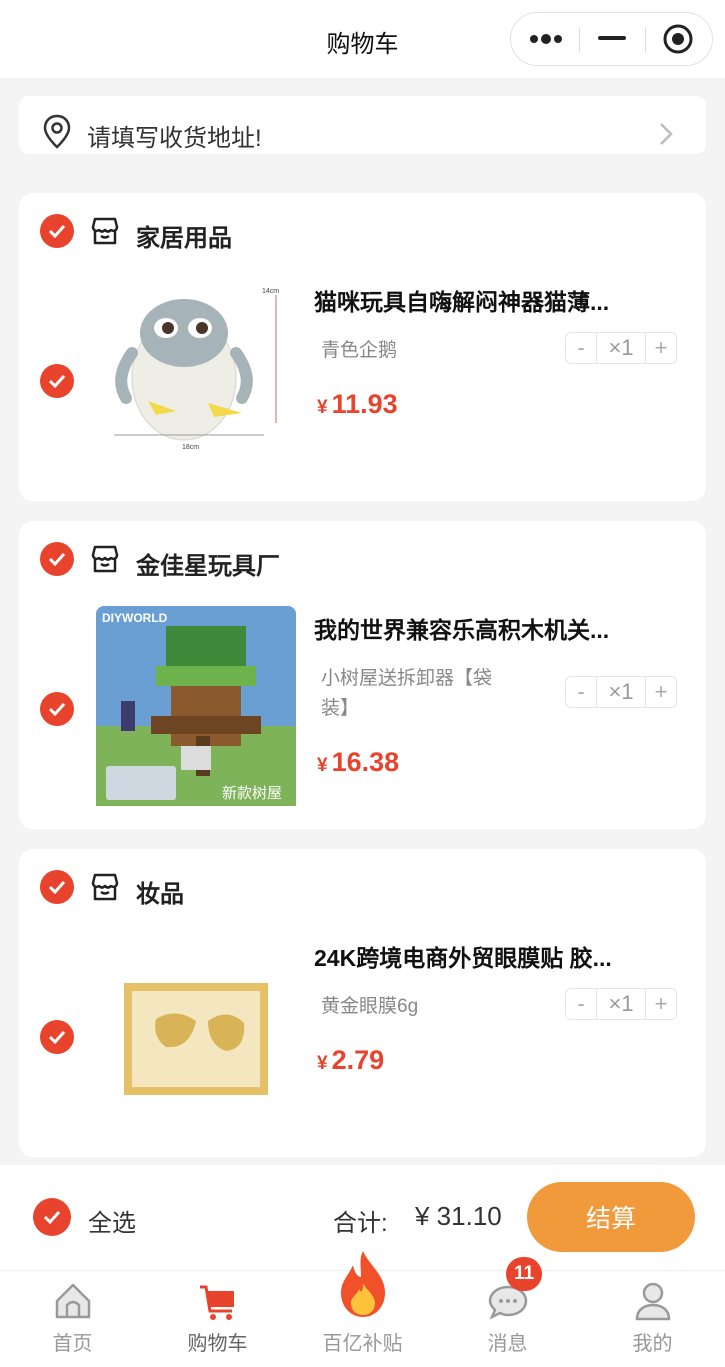 Image resolution: width=725 pixels, height=1367 pixels. Describe the element at coordinates (196, 706) in the screenshot. I see `product-image-treehouse: DIYWORLD 新款树屋` at that location.